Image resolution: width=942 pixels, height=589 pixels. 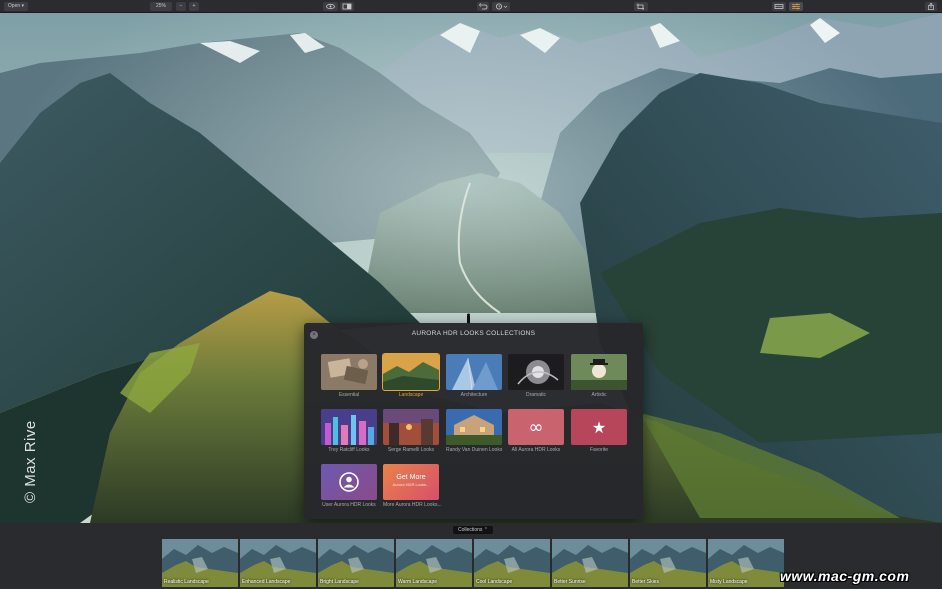 What do you see at coordinates (411, 395) in the screenshot?
I see `tile-label: Landscape` at bounding box center [411, 395].